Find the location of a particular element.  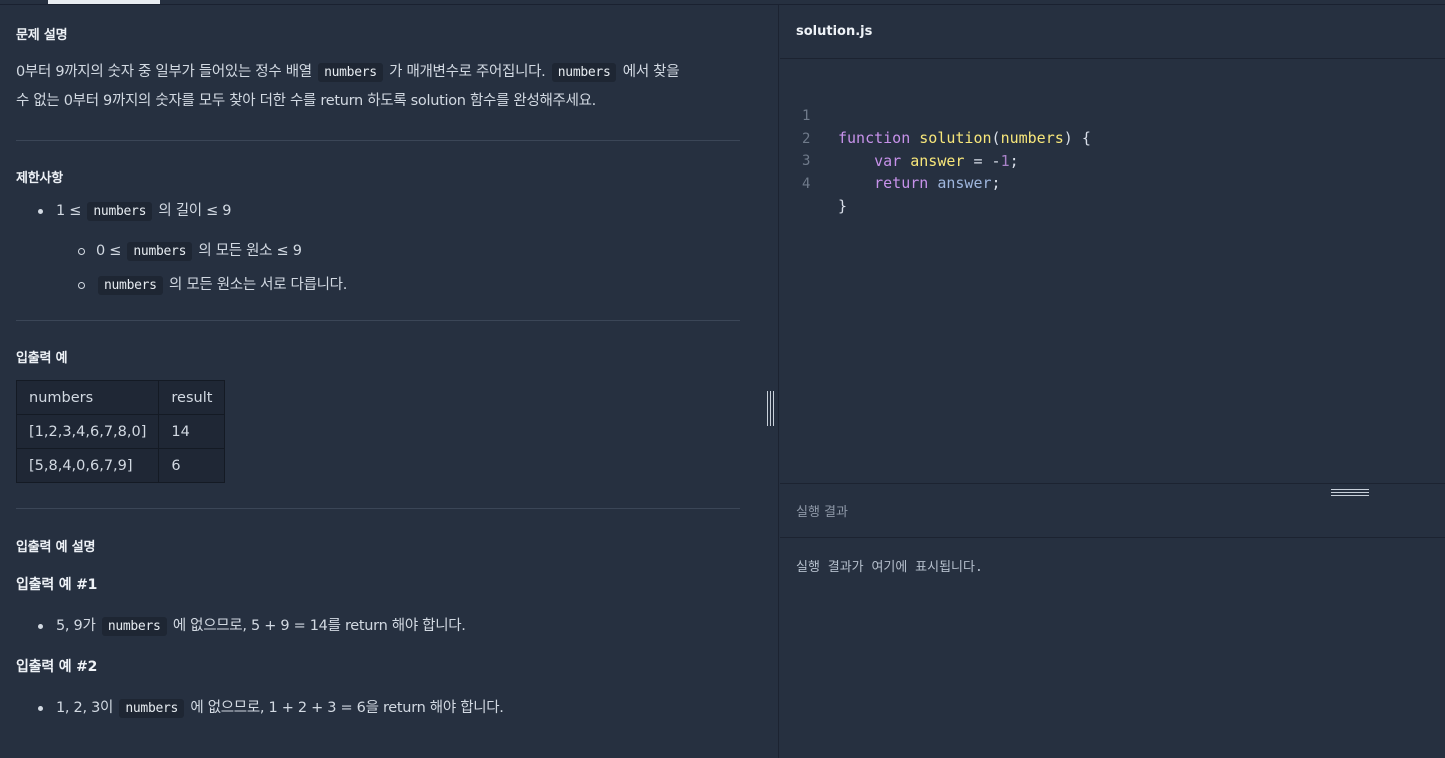

code-line: 1 function solution(numbers) { is located at coordinates (1112, 115).